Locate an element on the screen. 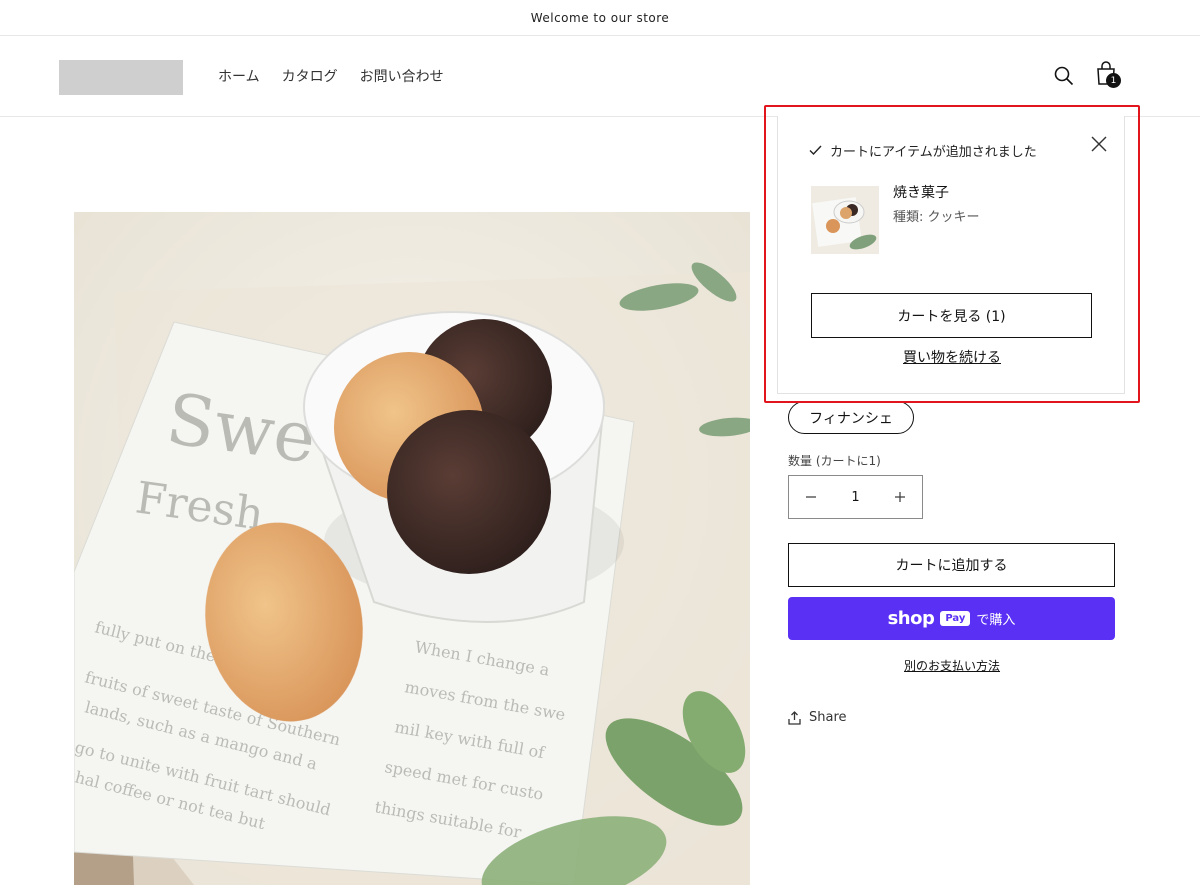  variant-option-financier: フィナンシェ is located at coordinates (851, 417).